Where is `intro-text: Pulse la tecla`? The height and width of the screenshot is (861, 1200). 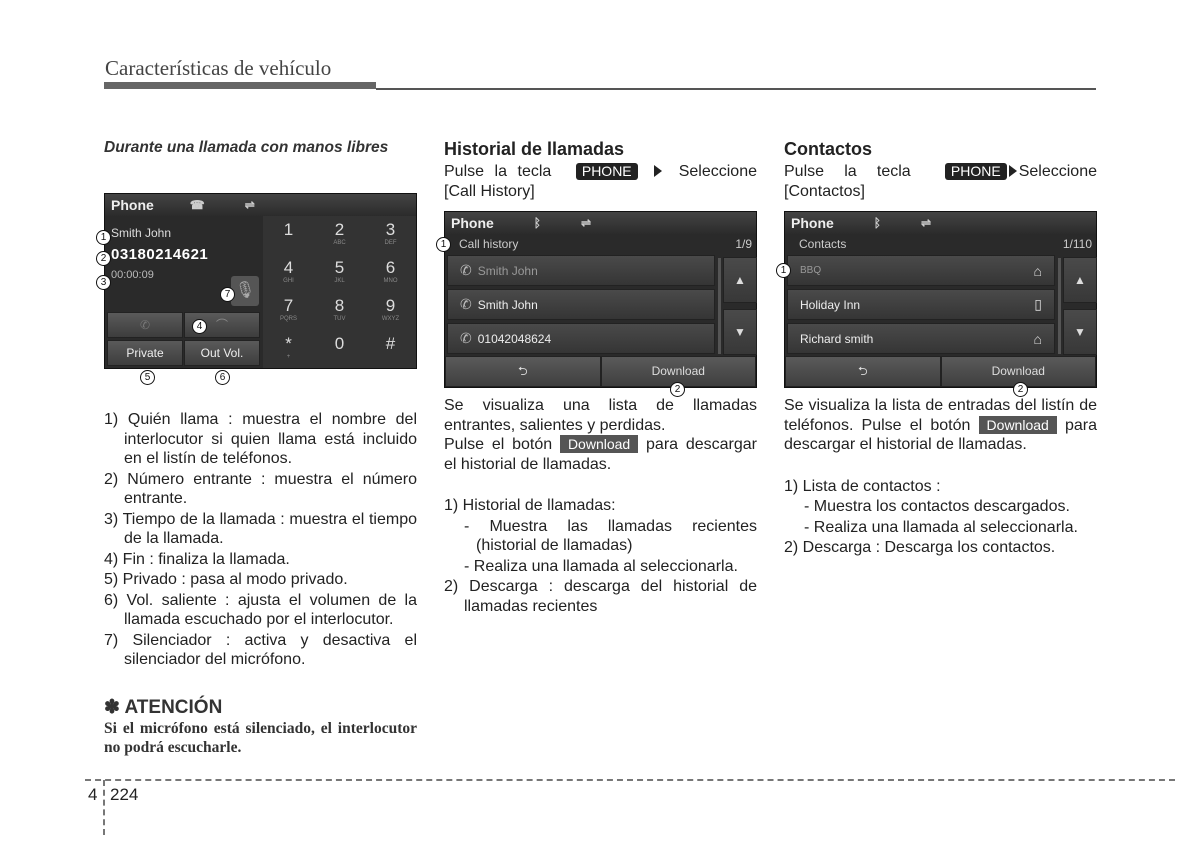
intro-text: Pulse la tecla is located at coordinates (498, 171).